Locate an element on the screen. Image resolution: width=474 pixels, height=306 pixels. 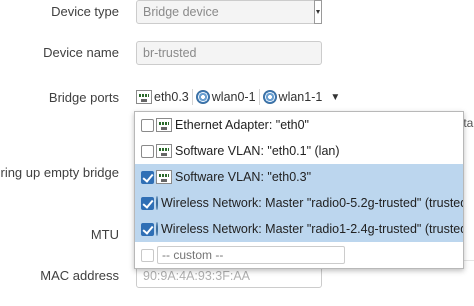
device-name-label: Device name is located at coordinates (81, 52).